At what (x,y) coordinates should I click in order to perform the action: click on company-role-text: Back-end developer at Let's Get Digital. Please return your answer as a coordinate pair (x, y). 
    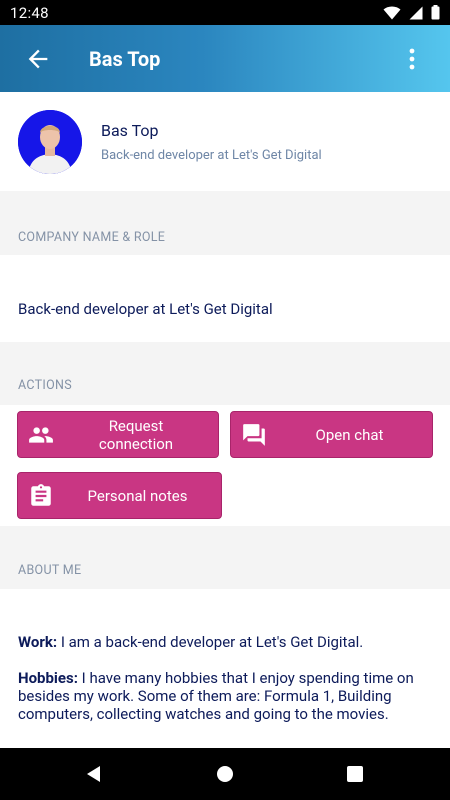
    Looking at the image, I should click on (145, 309).